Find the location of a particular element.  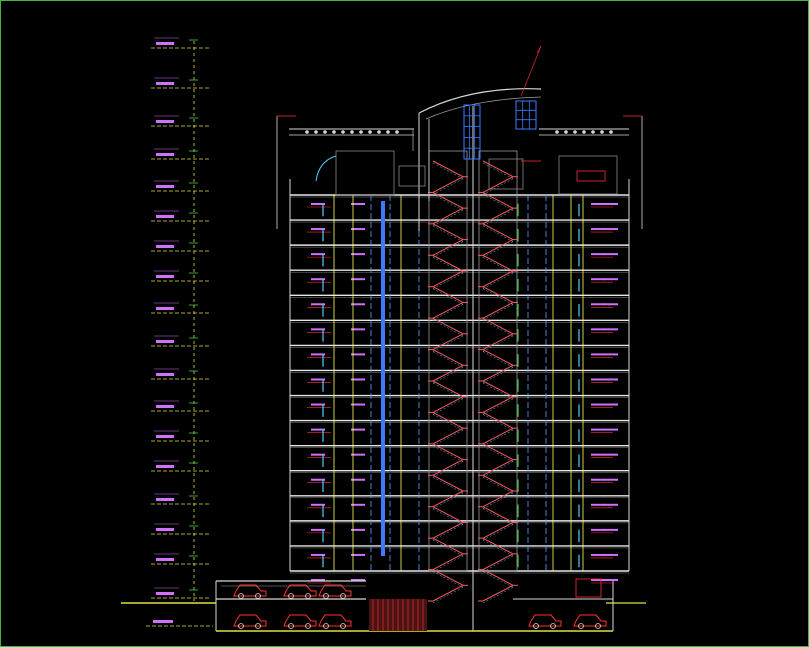

roof-structure is located at coordinates (459, 138).